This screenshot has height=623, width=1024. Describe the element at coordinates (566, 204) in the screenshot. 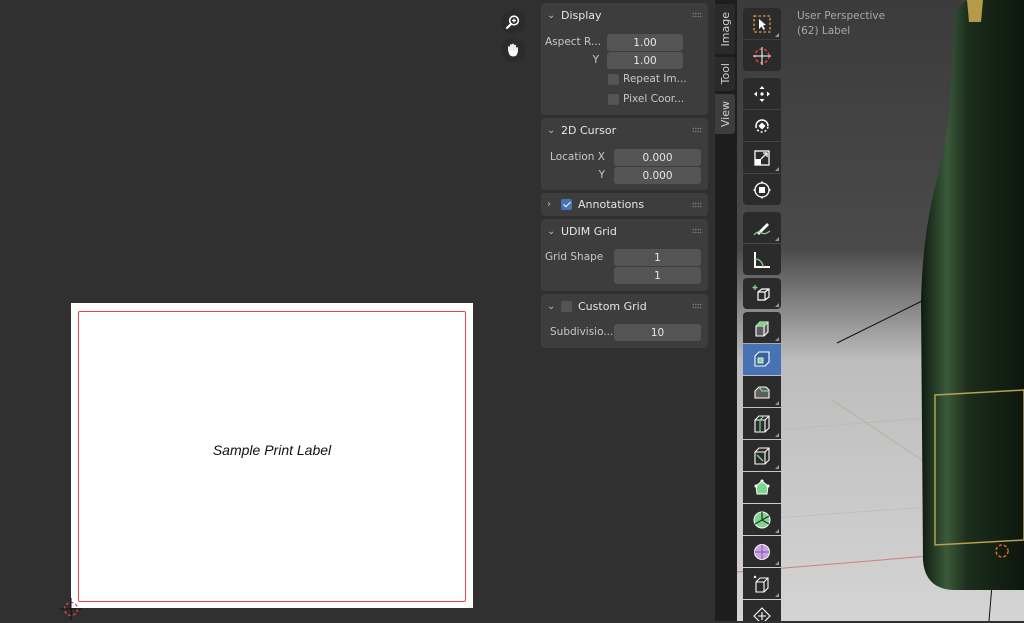

I see `annotations-checkbox` at that location.